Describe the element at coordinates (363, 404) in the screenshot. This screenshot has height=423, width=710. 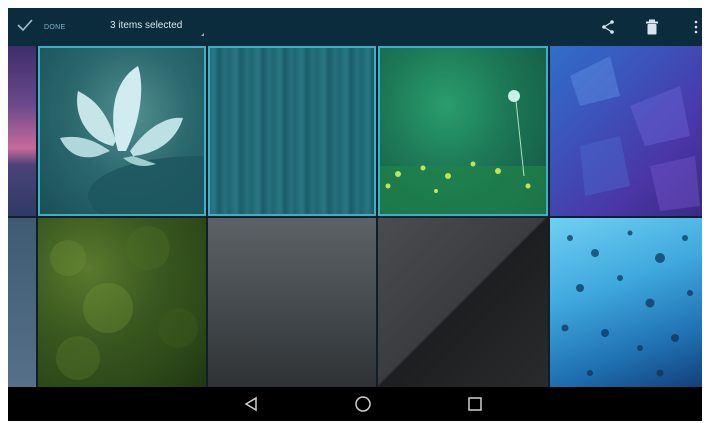
I see `home-icon` at that location.